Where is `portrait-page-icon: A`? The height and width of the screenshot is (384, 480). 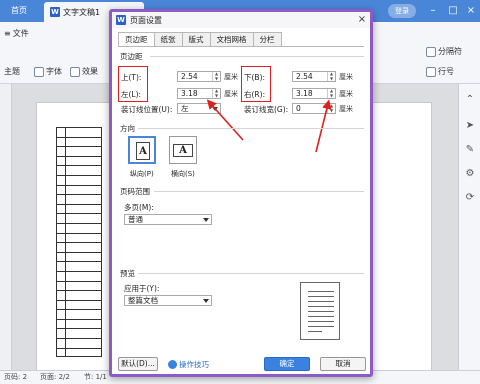 portrait-page-icon: A is located at coordinates (143, 151).